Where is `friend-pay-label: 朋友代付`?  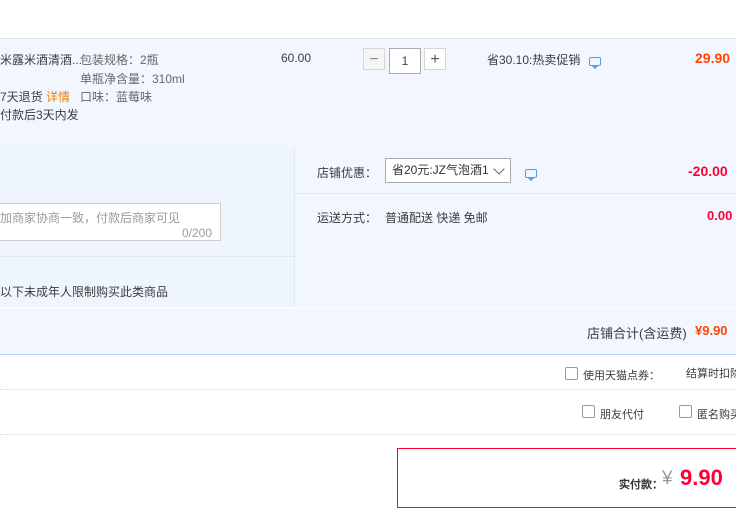
friend-pay-label: 朋友代付 is located at coordinates (622, 415).